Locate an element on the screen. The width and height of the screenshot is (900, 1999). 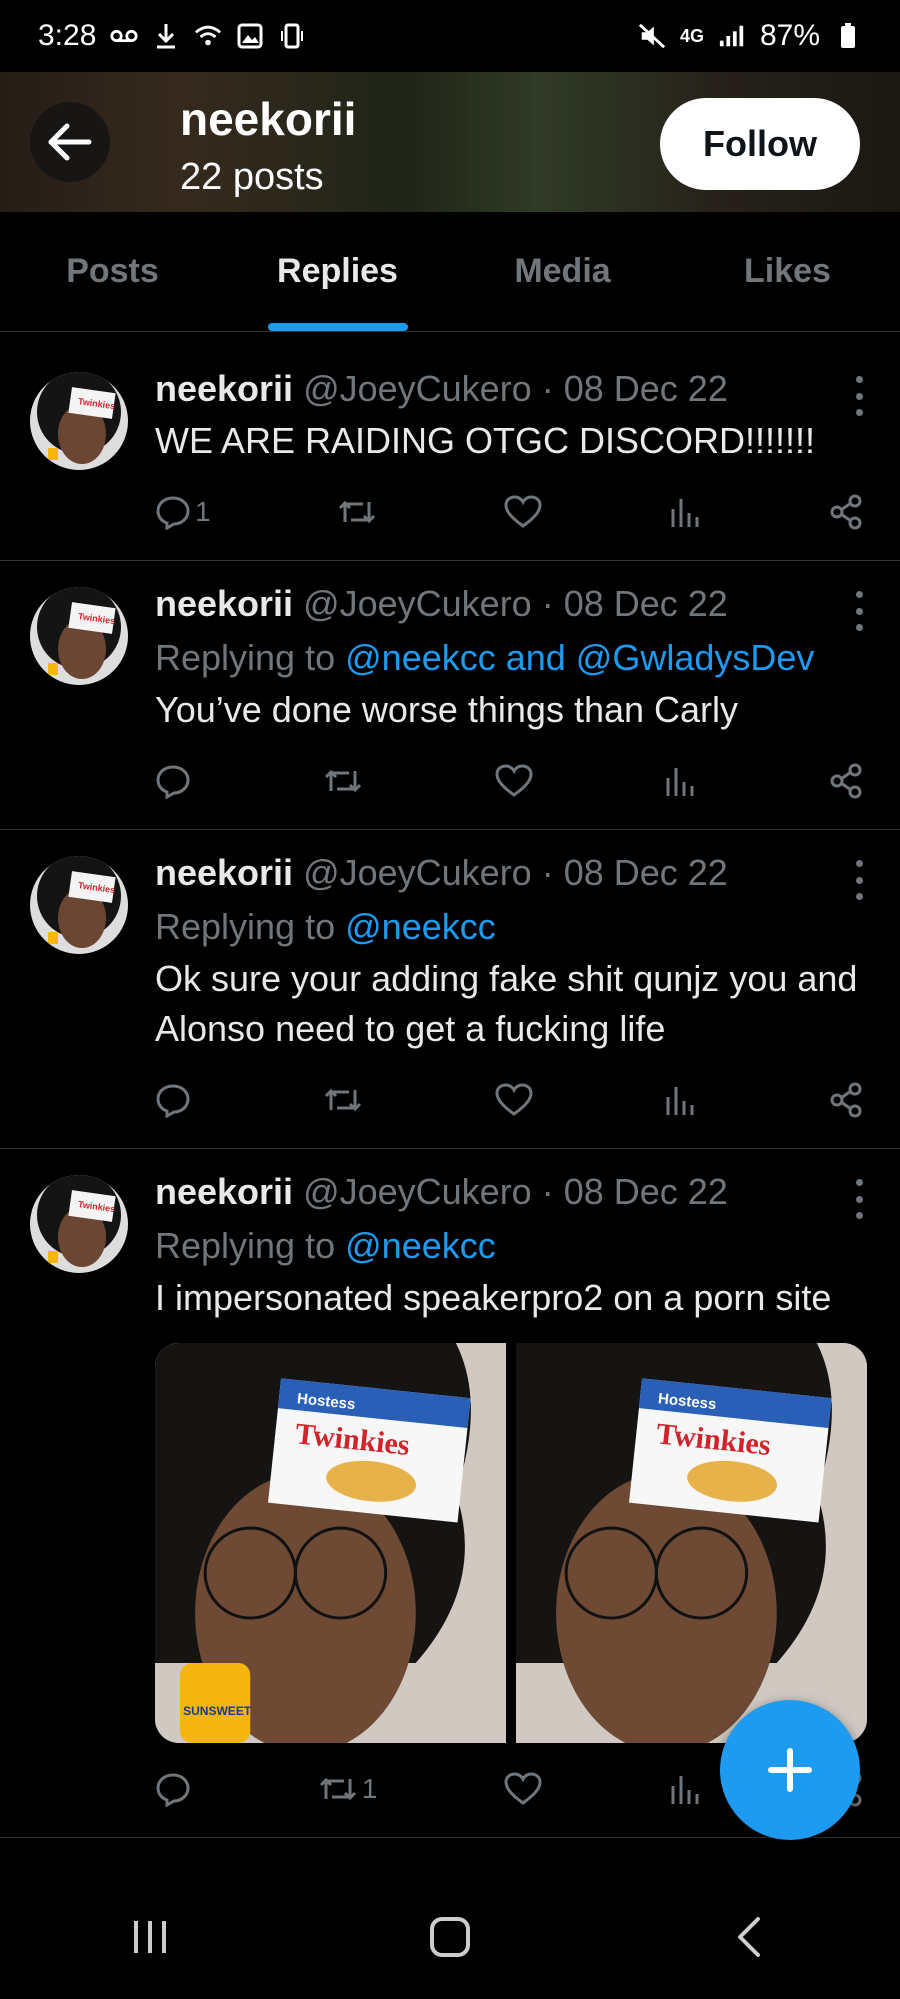
retweet-button: 1 is located at coordinates (348, 1789).